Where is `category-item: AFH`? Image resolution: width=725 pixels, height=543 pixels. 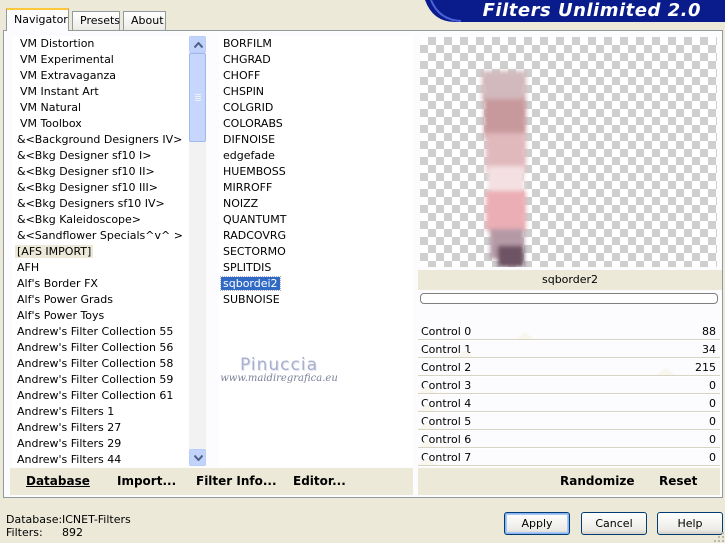 category-item: AFH is located at coordinates (100, 268).